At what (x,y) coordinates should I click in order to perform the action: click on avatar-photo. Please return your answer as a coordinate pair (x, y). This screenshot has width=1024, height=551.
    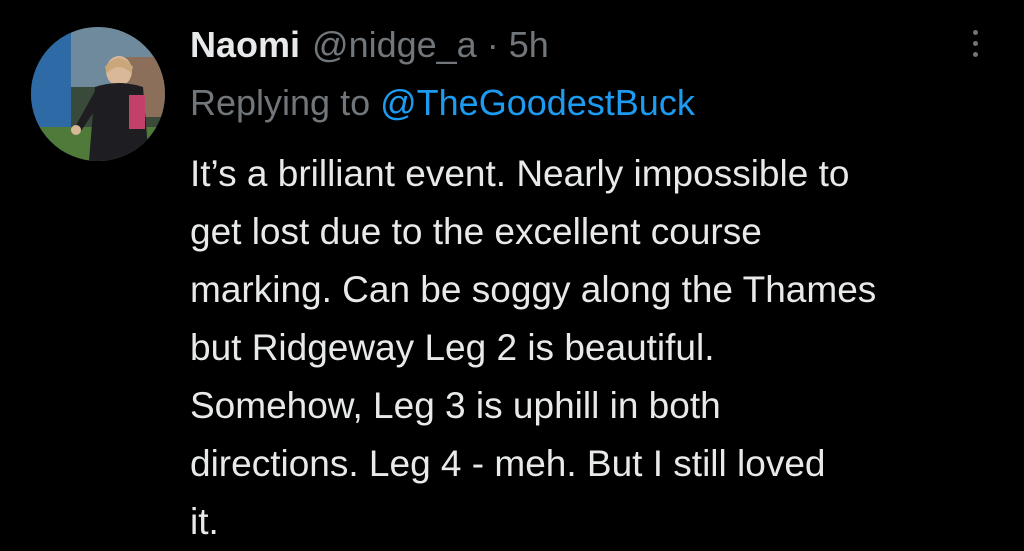
    Looking at the image, I should click on (98, 94).